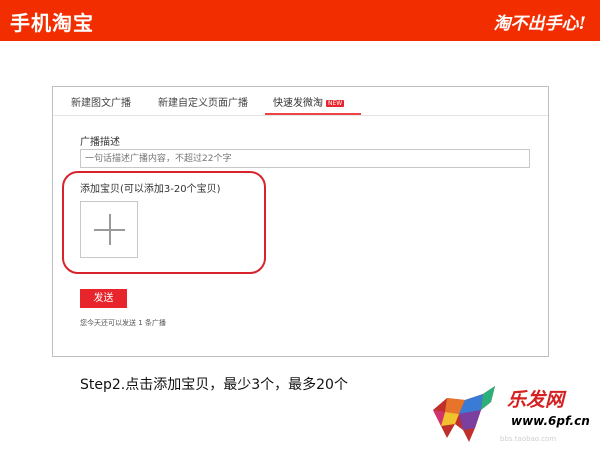 Image resolution: width=600 pixels, height=450 pixels. I want to click on description-label: 广播描述, so click(100, 142).